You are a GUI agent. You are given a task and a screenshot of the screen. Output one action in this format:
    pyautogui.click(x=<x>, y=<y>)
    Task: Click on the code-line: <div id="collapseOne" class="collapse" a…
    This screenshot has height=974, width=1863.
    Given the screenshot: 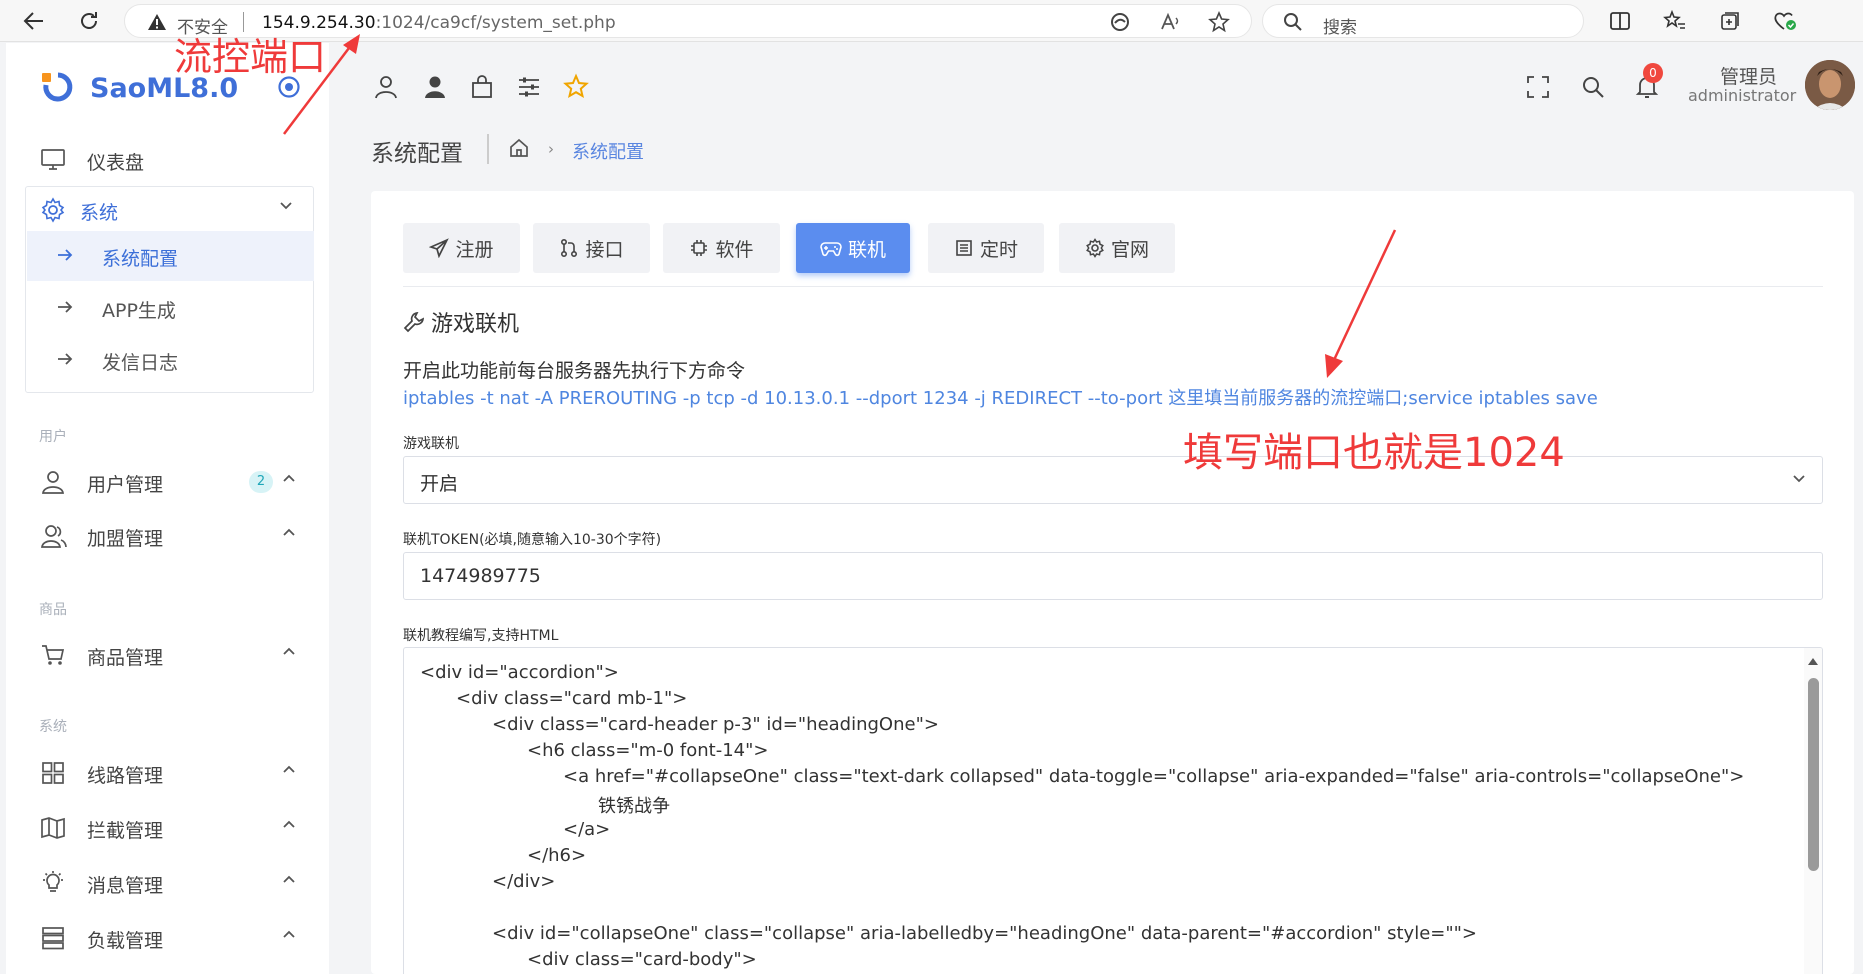 What is the action you would take?
    pyautogui.click(x=984, y=933)
    